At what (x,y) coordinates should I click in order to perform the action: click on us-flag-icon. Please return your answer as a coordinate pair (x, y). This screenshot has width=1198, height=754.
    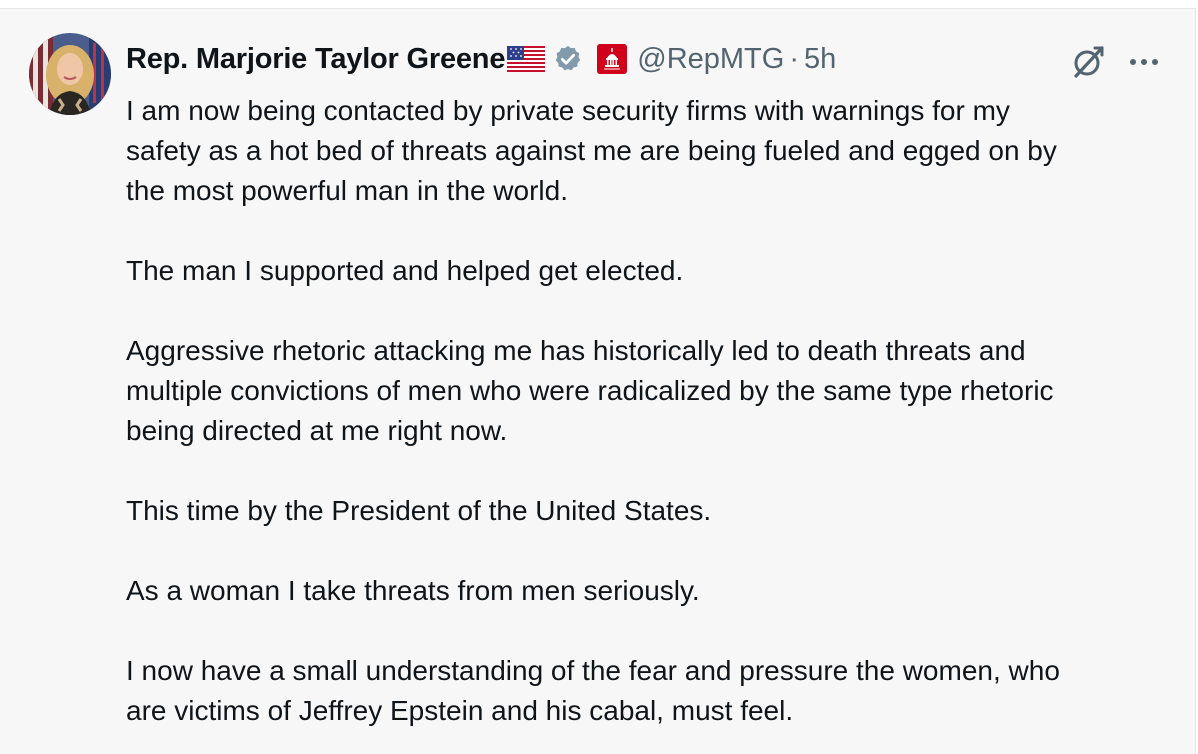
    Looking at the image, I should click on (526, 59).